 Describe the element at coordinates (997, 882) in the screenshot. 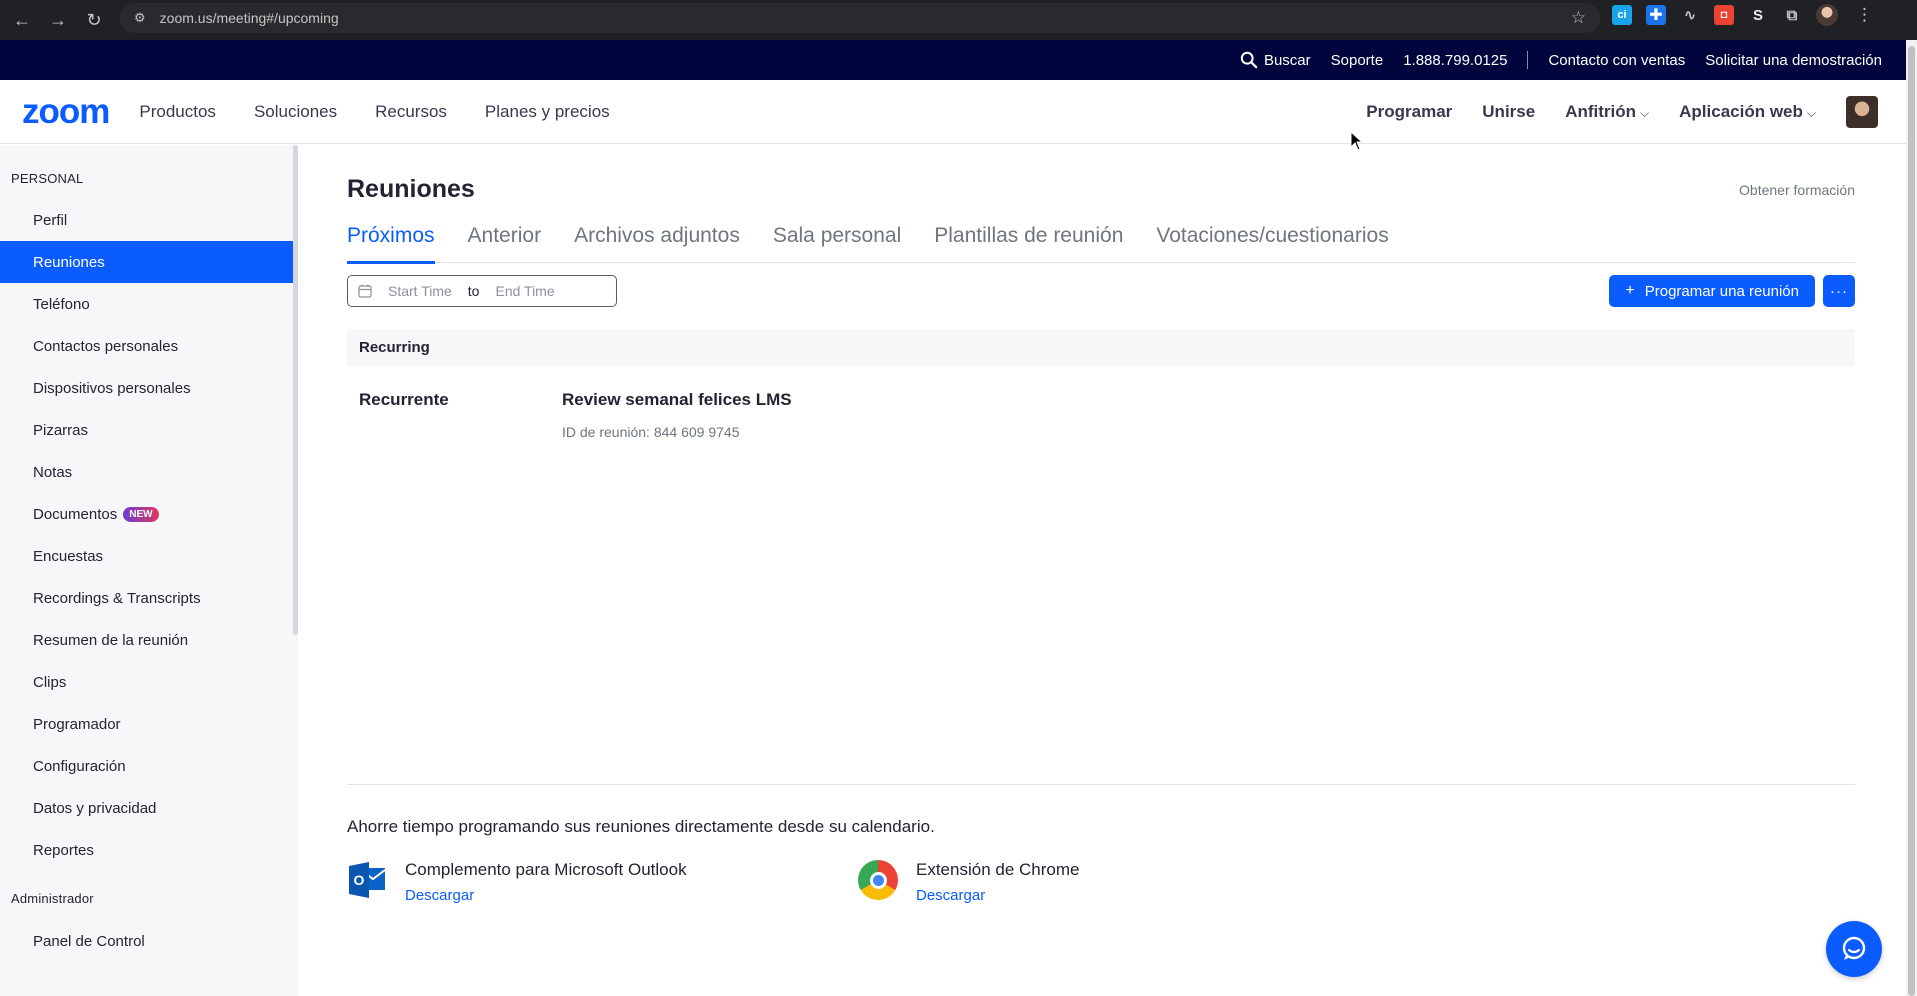

I see `chrome-text: Extensión de Chrome Descargar` at that location.